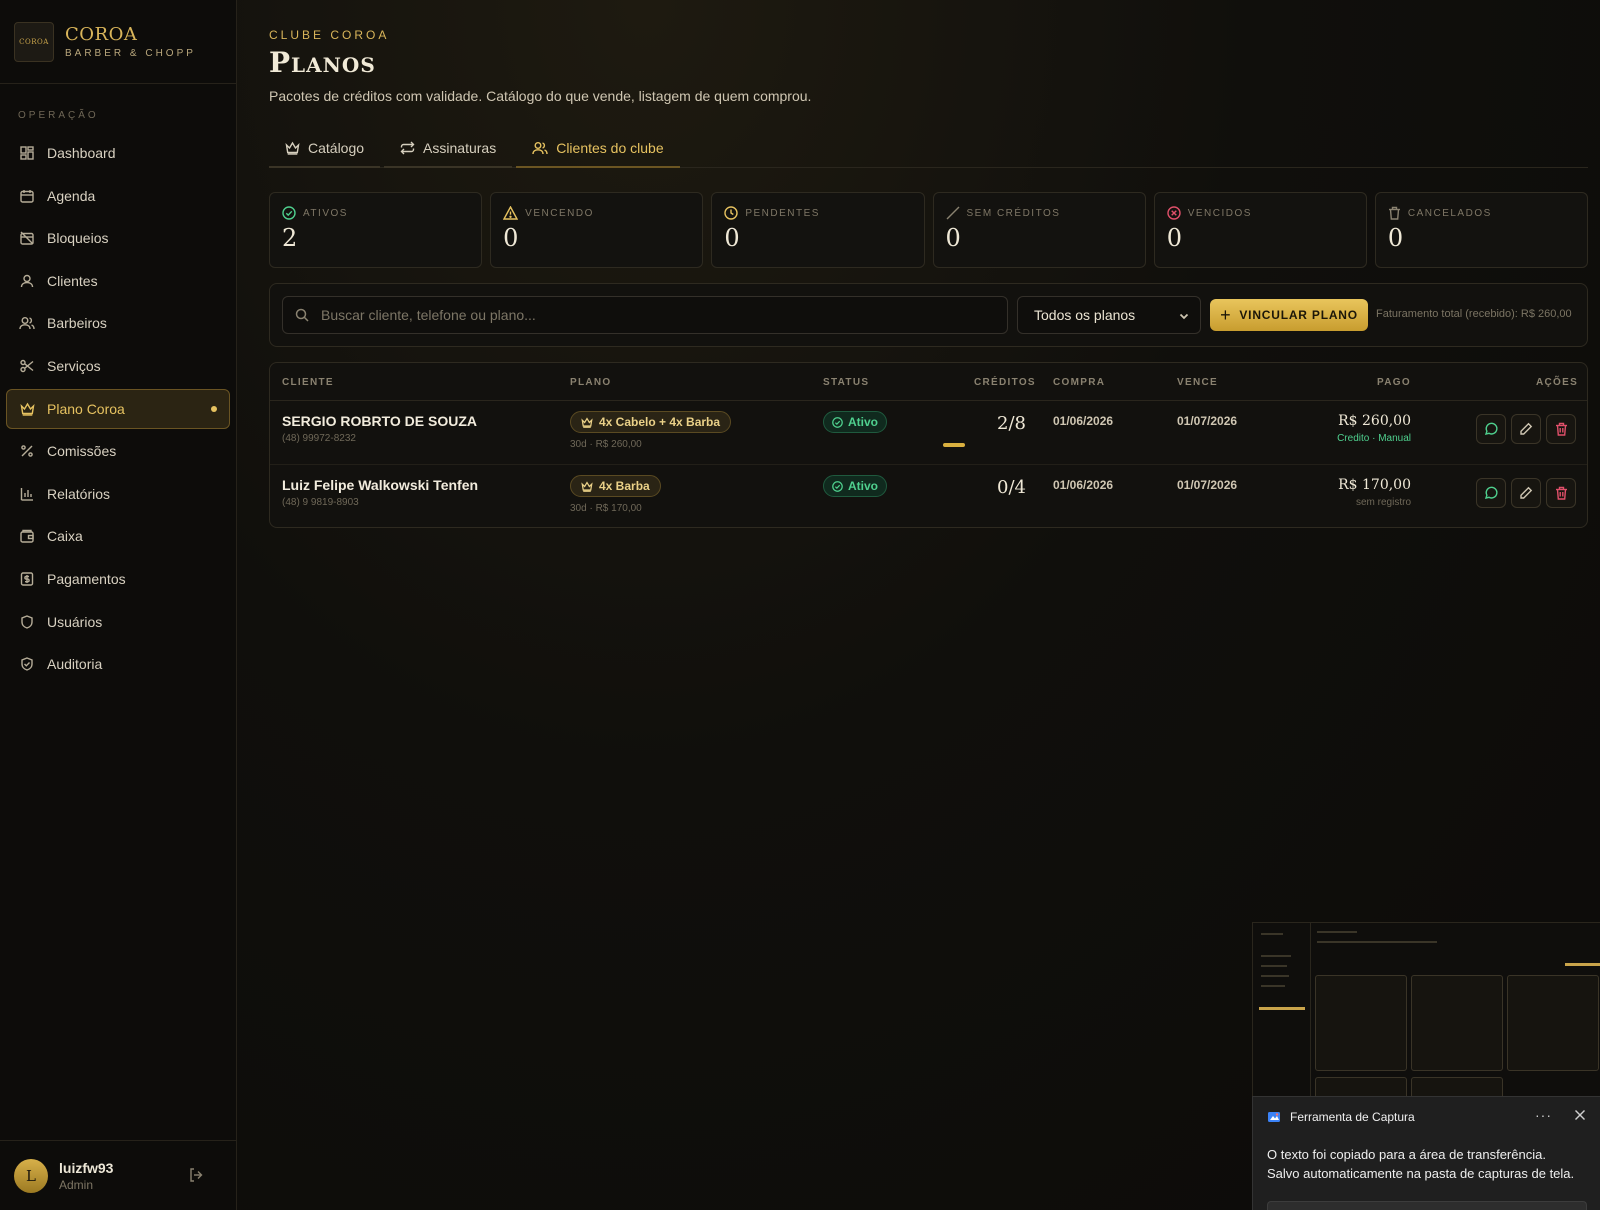 The height and width of the screenshot is (1210, 1600). I want to click on user-icon, so click(27, 281).